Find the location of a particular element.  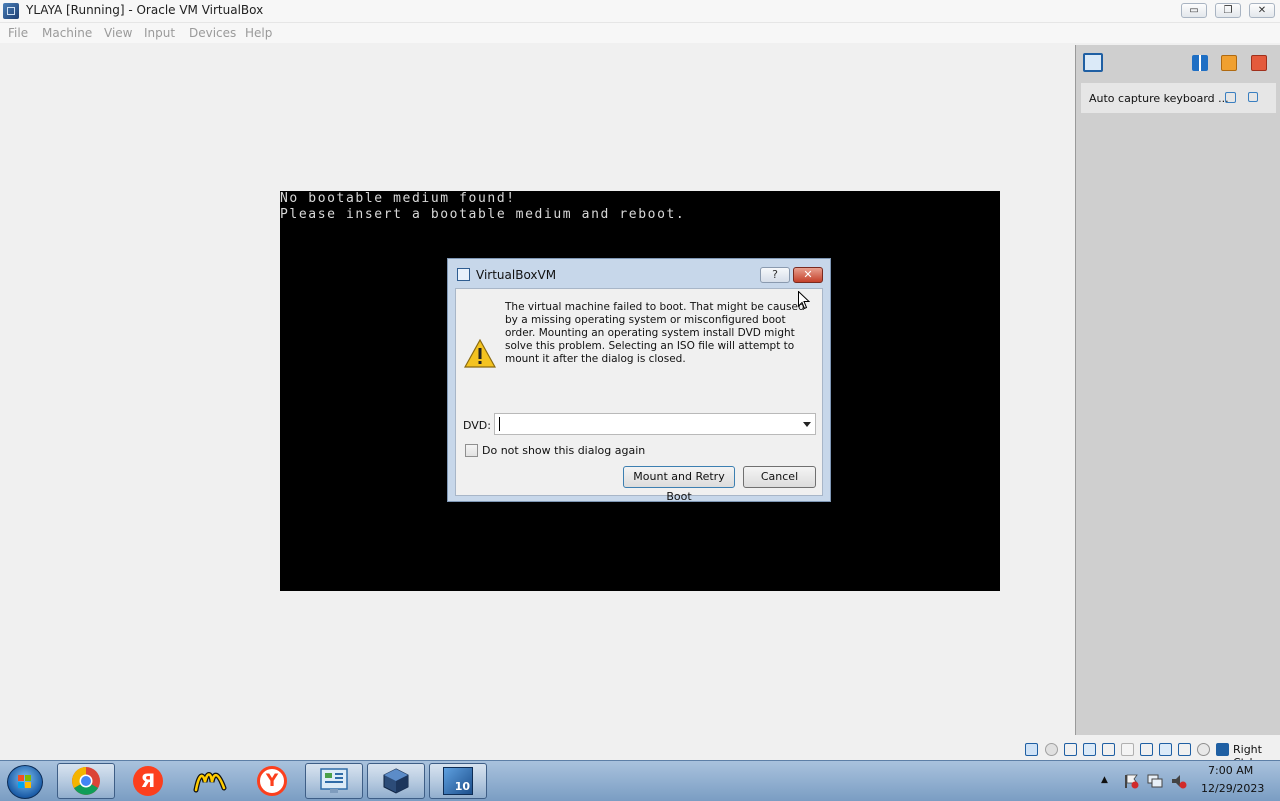

dont-show-again-checkbox is located at coordinates (471, 450).